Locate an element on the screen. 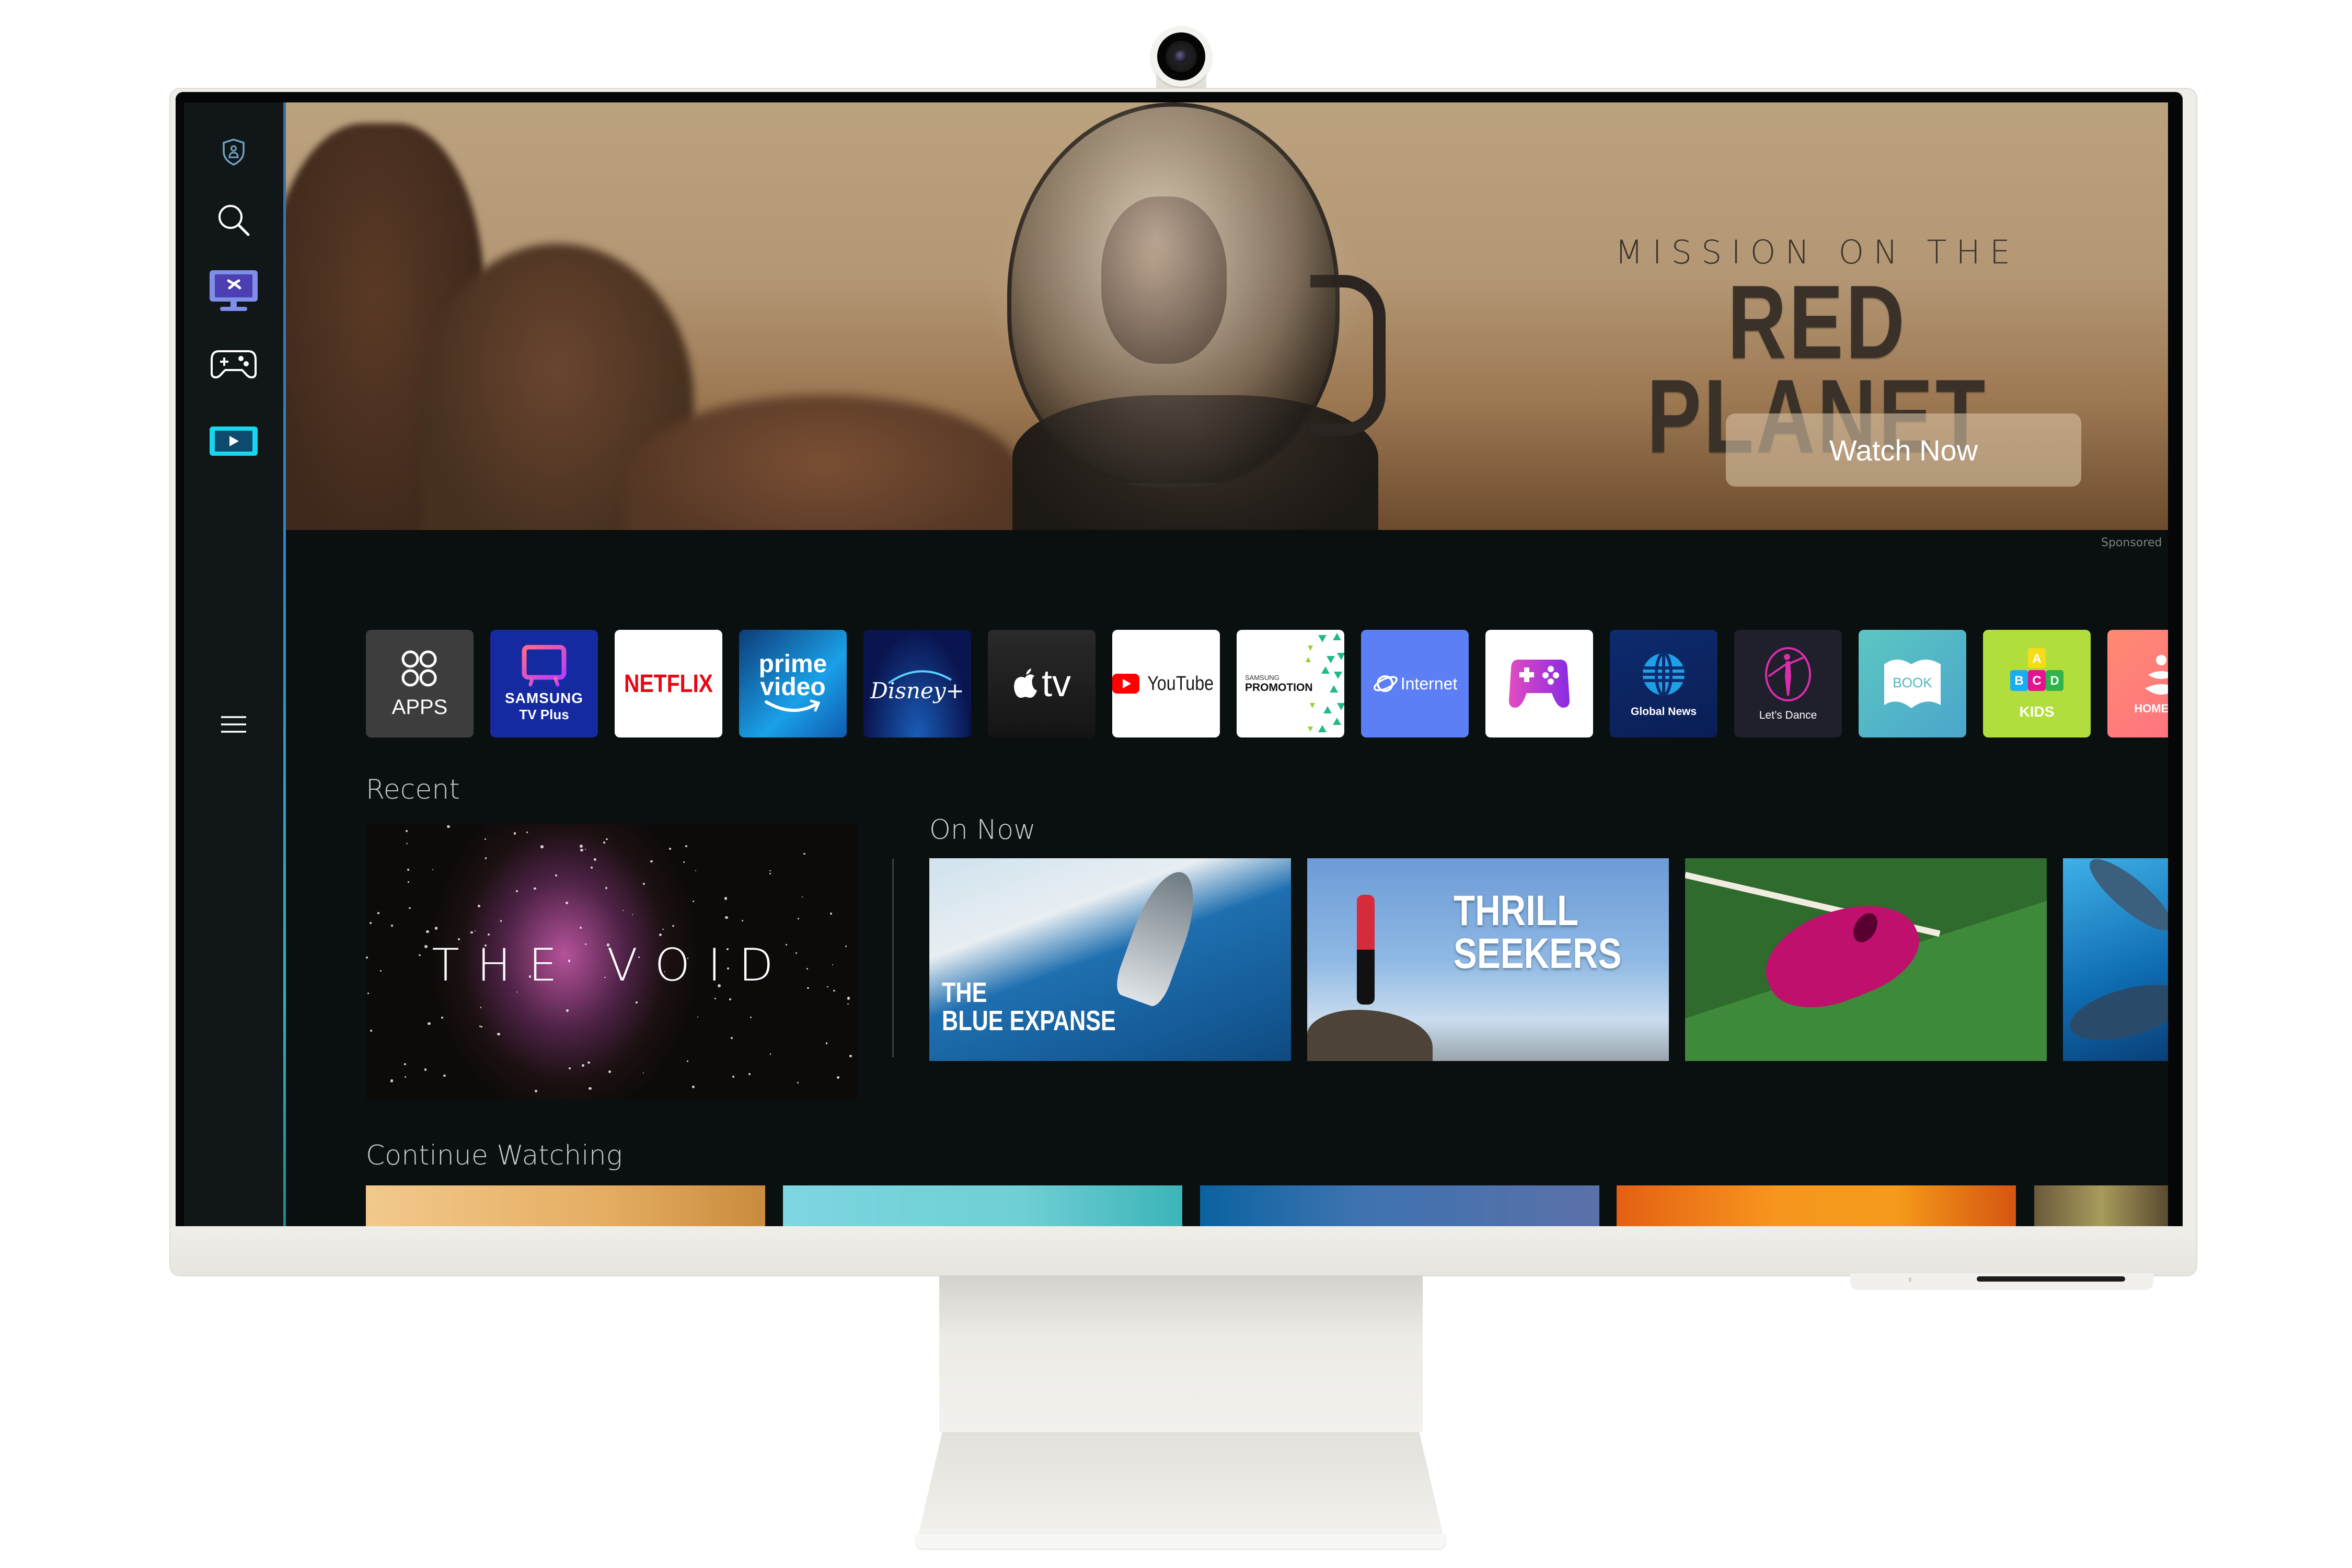 Image resolution: width=2352 pixels, height=1568 pixels. sidebar-item-menu is located at coordinates (233, 724).